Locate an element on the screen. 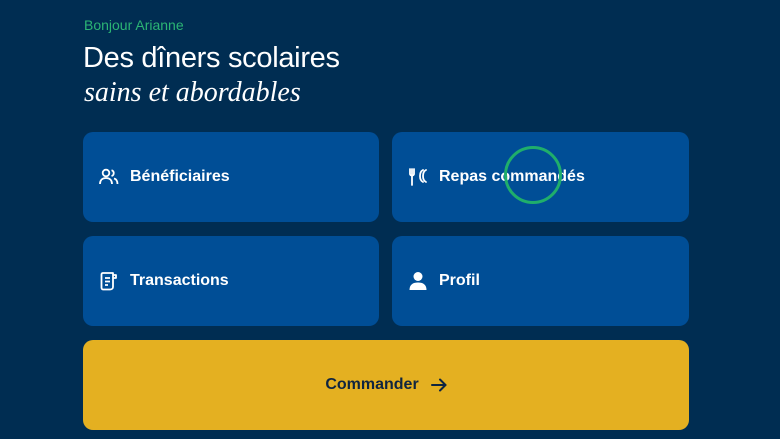 Image resolution: width=780 pixels, height=439 pixels. beneficiaries-label: Bénéficiaires is located at coordinates (180, 176).